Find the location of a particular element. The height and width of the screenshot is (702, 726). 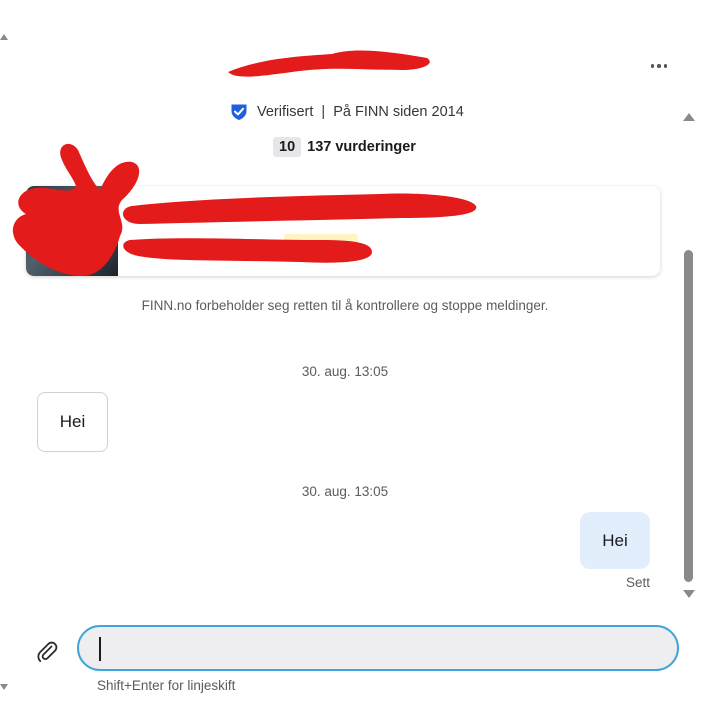

page-scrollbar is located at coordinates (4, 351).